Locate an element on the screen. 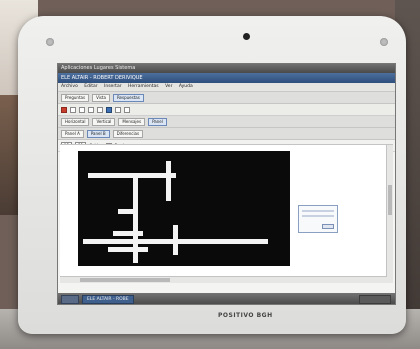 This screenshot has height=349, width=420. vertical-scrollbar is located at coordinates (389, 214).